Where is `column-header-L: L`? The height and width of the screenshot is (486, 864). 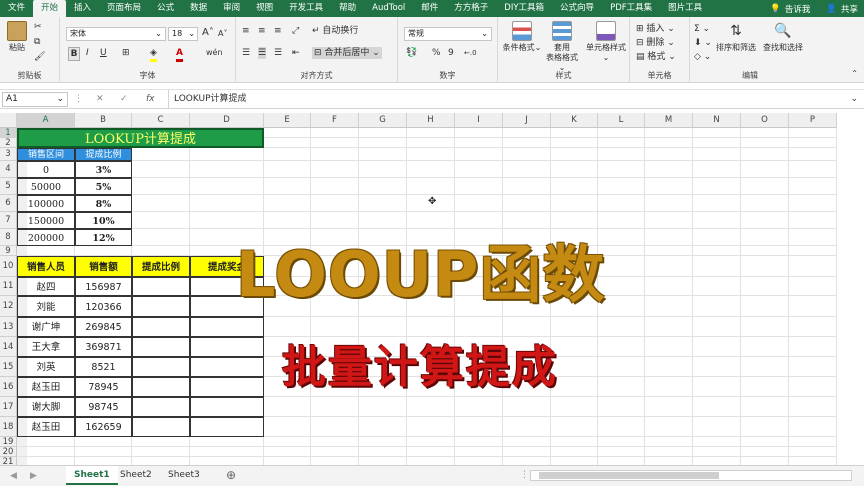 column-header-L: L is located at coordinates (621, 120).